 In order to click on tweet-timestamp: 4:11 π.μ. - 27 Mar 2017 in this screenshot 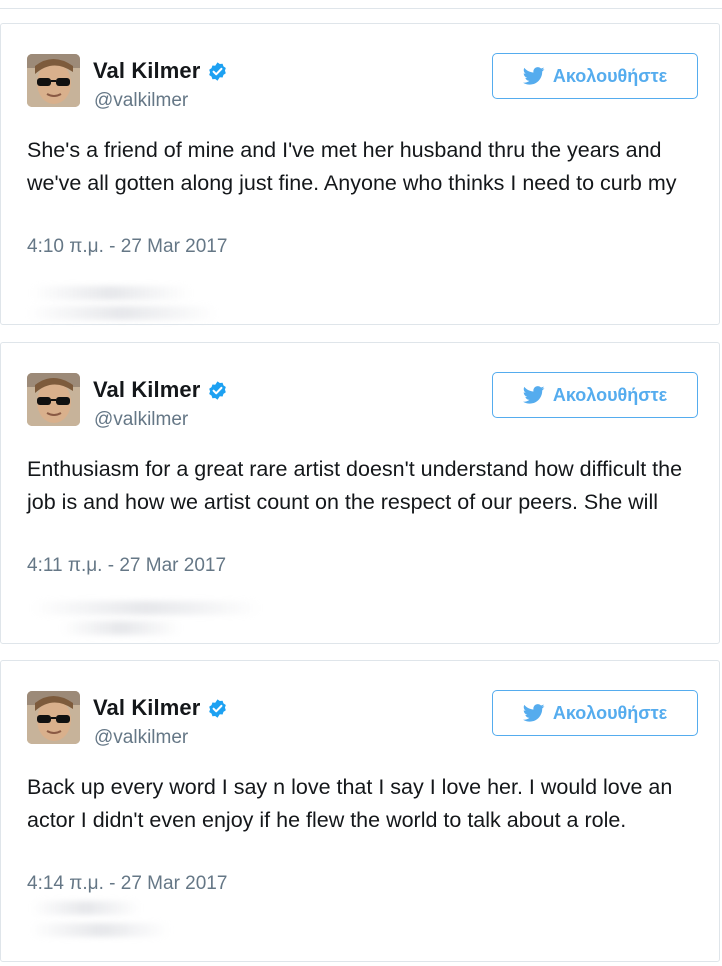, I will do `click(126, 566)`.